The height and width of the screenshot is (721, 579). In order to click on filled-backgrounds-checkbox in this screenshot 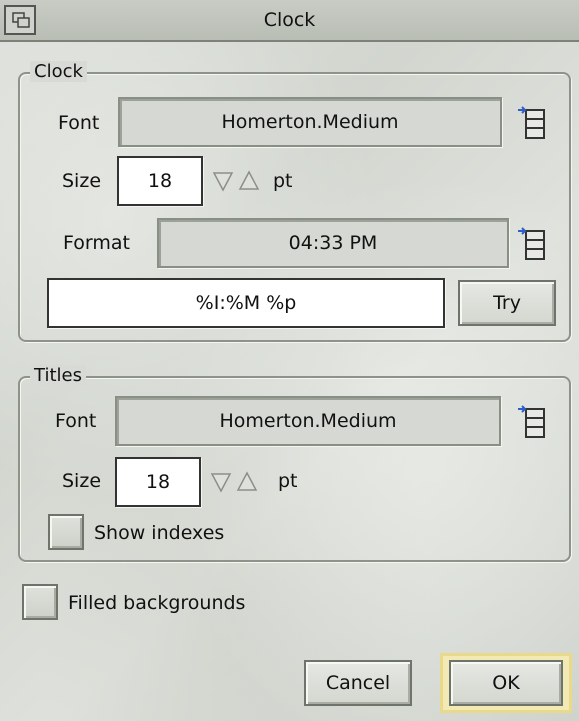, I will do `click(40, 602)`.